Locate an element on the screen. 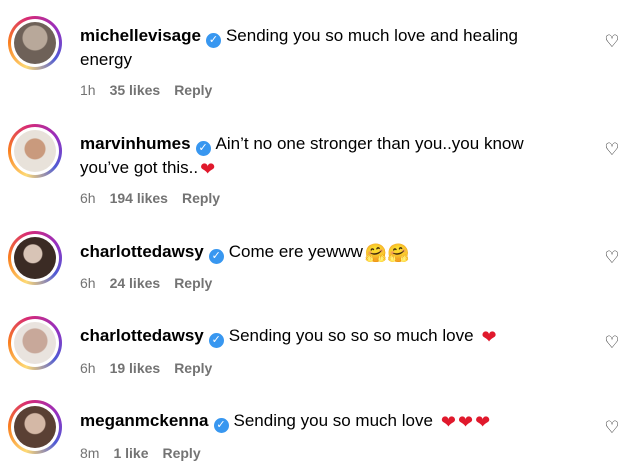  comment-username: michellevisage is located at coordinates (140, 35).